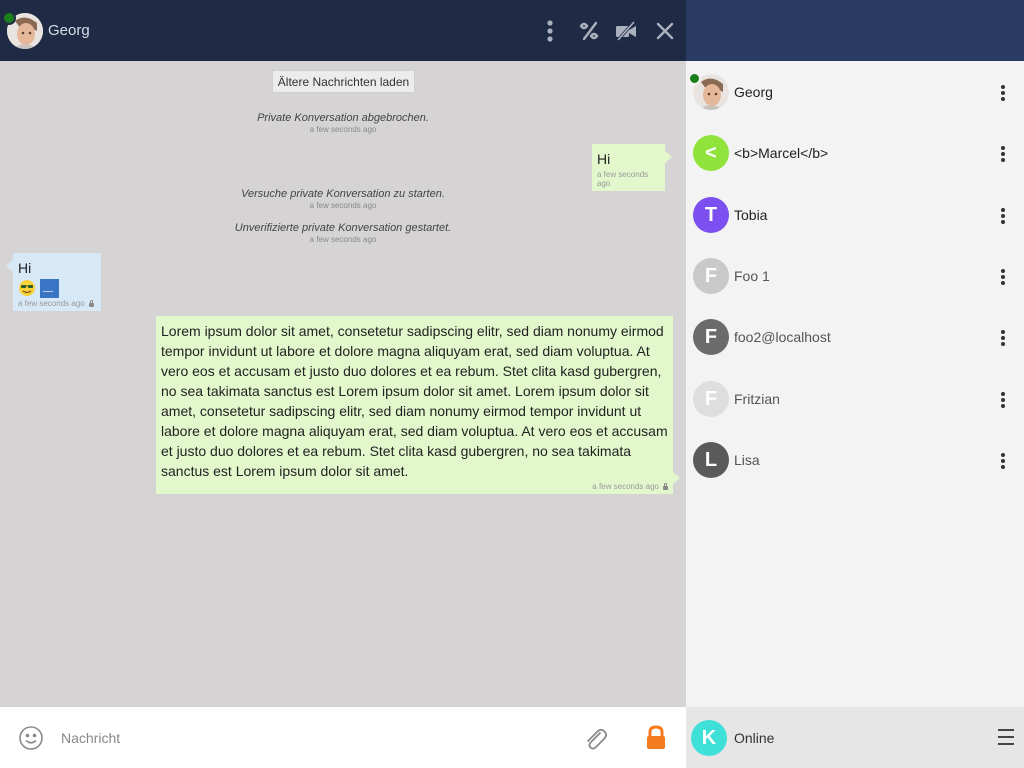 Image resolution: width=1024 pixels, height=768 pixels. I want to click on contact-name: Foo 1, so click(752, 276).